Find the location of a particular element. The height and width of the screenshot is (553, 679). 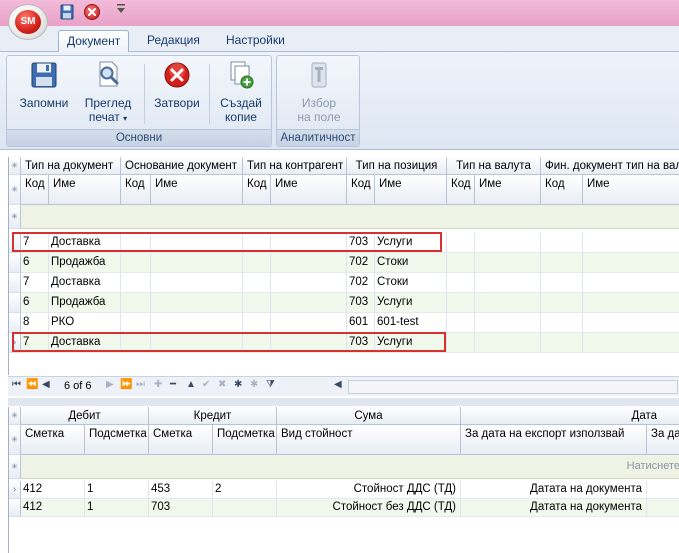

next-page-button: ⏩ is located at coordinates (126, 384).